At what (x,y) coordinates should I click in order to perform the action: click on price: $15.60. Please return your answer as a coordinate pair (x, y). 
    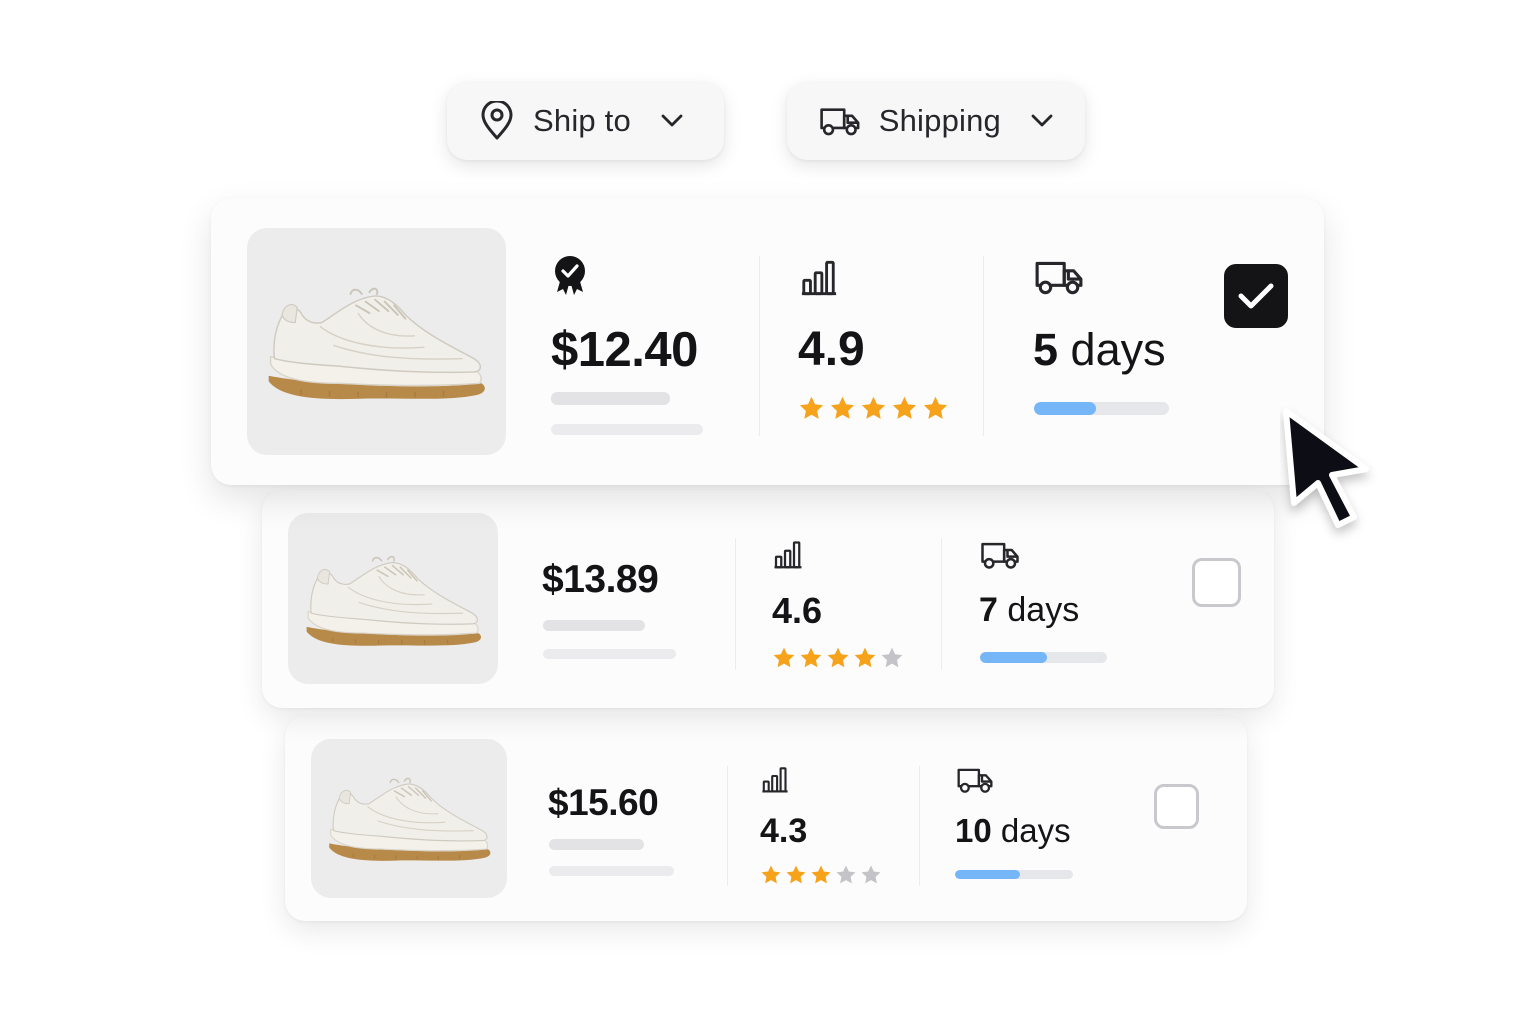
    Looking at the image, I should click on (603, 802).